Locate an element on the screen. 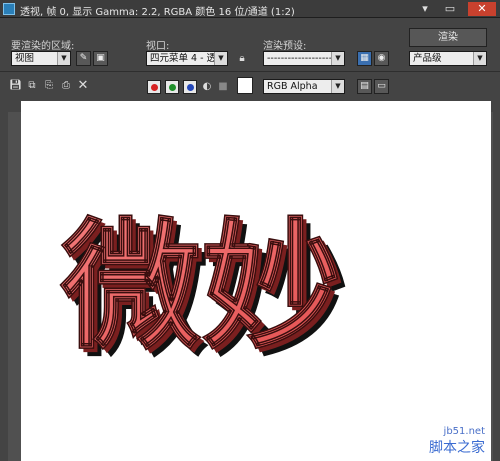  green-channel-toggle is located at coordinates (172, 87).